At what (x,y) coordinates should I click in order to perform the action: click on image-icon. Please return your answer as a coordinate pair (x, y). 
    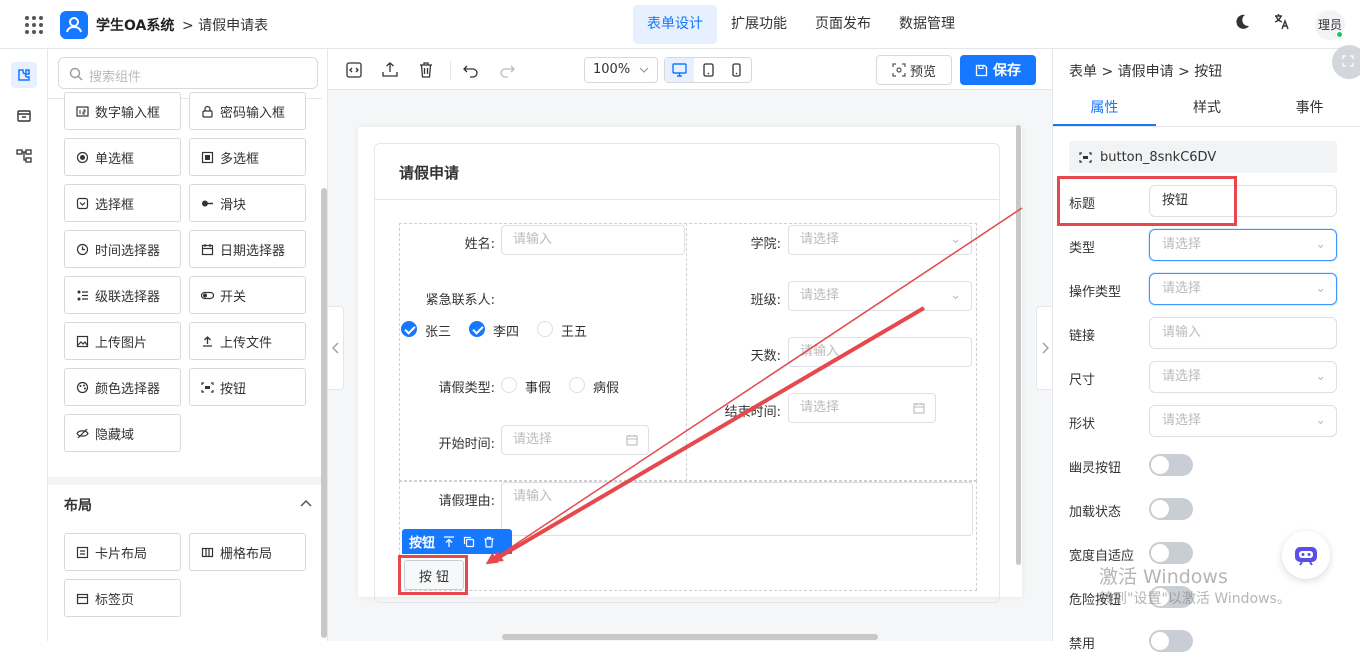
    Looking at the image, I should click on (82, 341).